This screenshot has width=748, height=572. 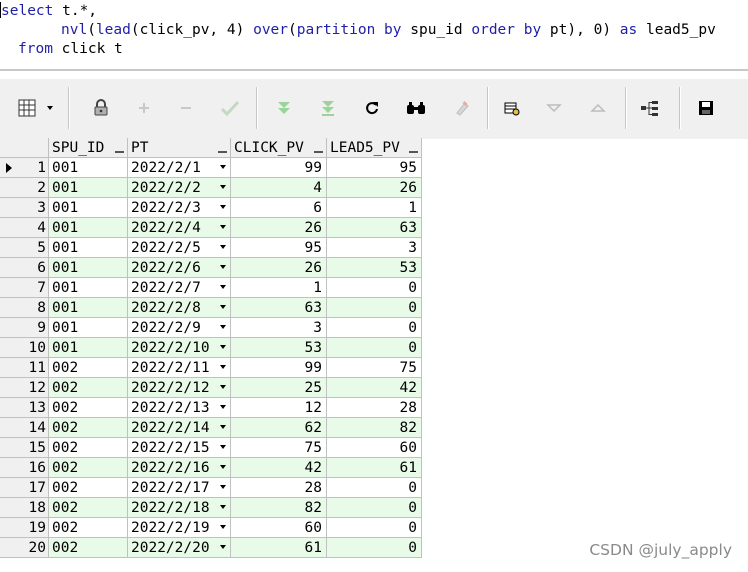 What do you see at coordinates (279, 188) in the screenshot?
I see `cell-click-pv: 4` at bounding box center [279, 188].